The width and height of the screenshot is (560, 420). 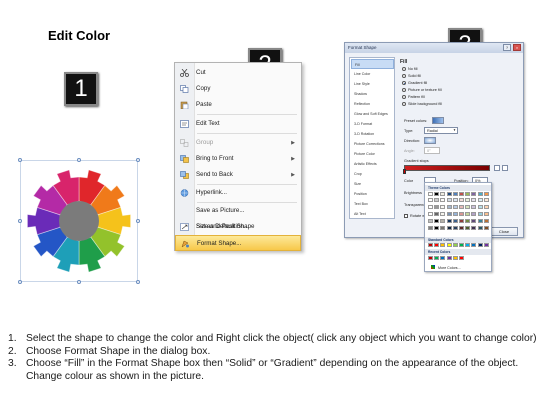 What do you see at coordinates (507, 47) in the screenshot?
I see `help-icon: ?` at bounding box center [507, 47].